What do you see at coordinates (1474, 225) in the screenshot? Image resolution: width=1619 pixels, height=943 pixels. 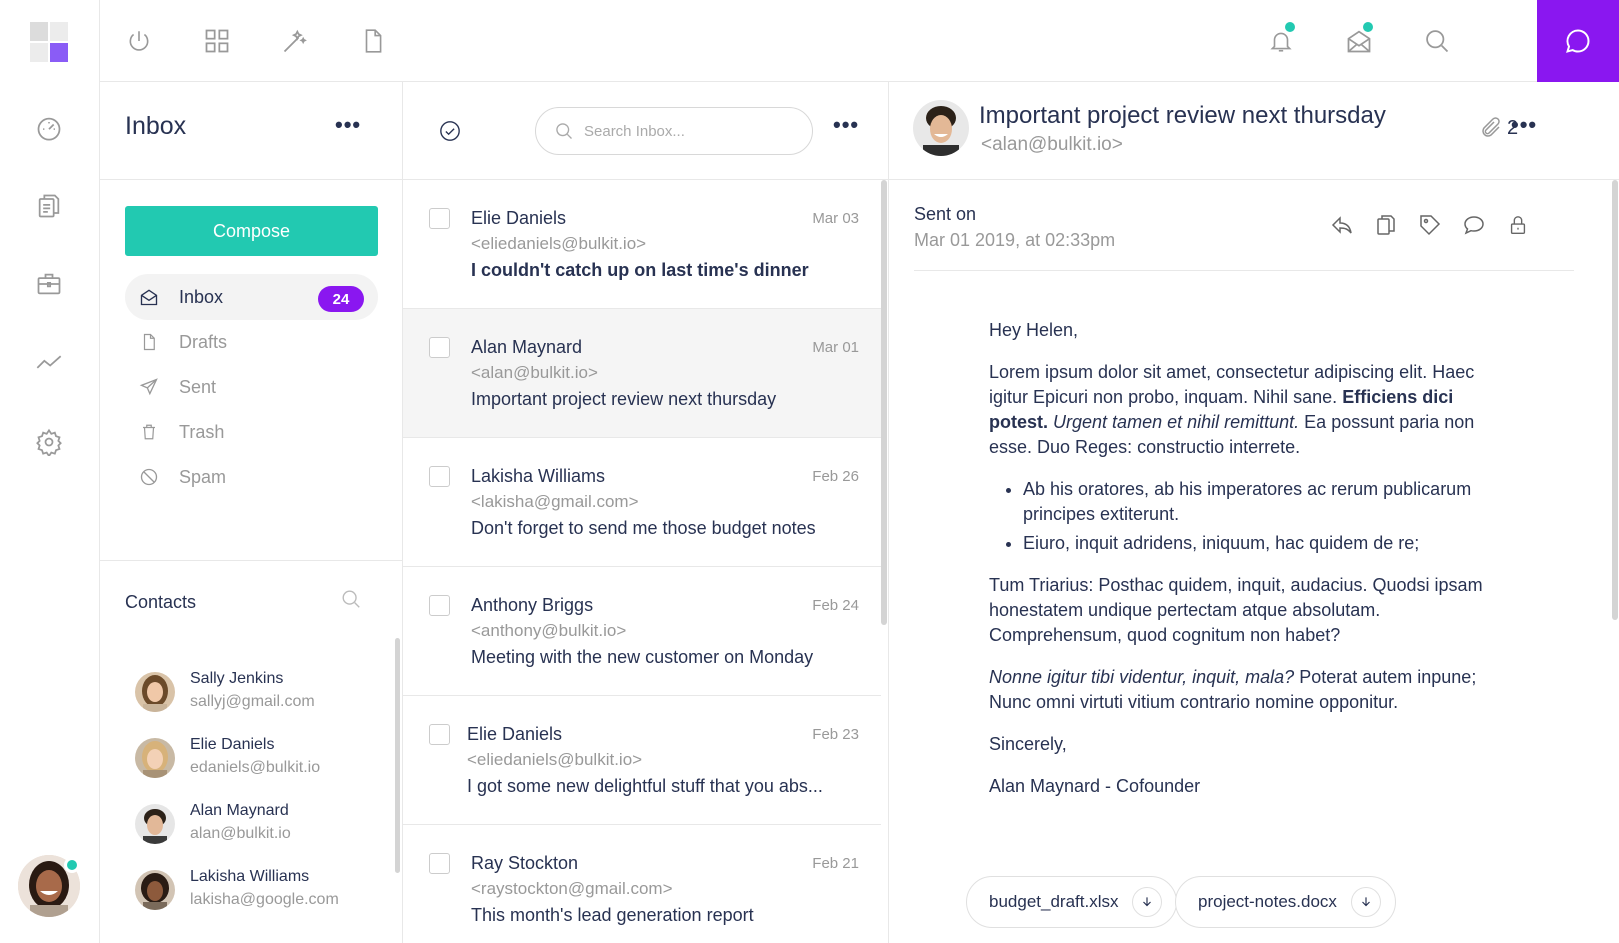 I see `comment-icon` at bounding box center [1474, 225].